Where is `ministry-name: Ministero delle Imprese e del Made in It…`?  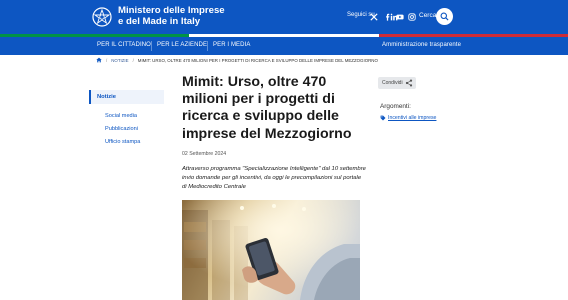 ministry-name: Ministero delle Imprese e del Made in It… is located at coordinates (171, 16).